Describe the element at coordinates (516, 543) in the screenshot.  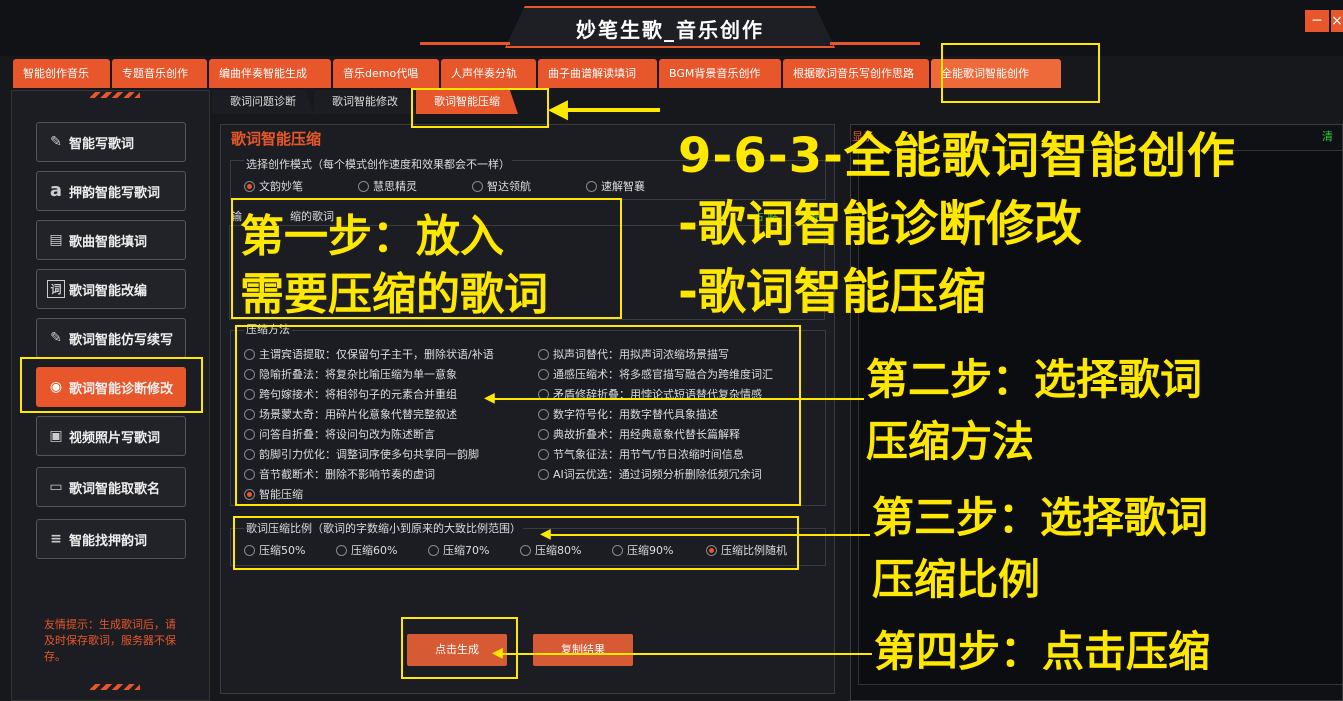
I see `annotation-box-step3` at that location.